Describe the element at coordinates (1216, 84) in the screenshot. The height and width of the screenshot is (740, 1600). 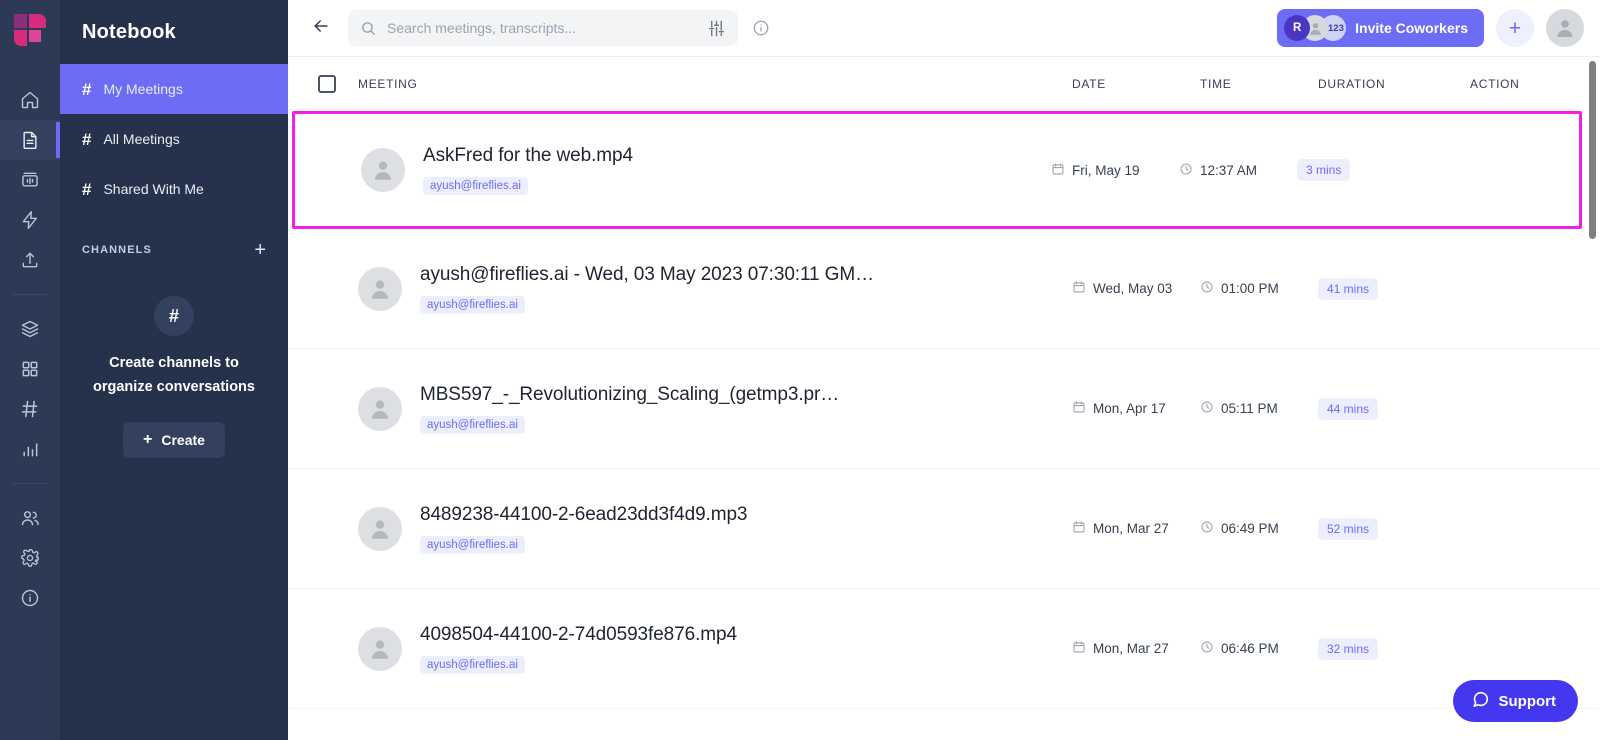
I see `column-header-time: TIME` at that location.